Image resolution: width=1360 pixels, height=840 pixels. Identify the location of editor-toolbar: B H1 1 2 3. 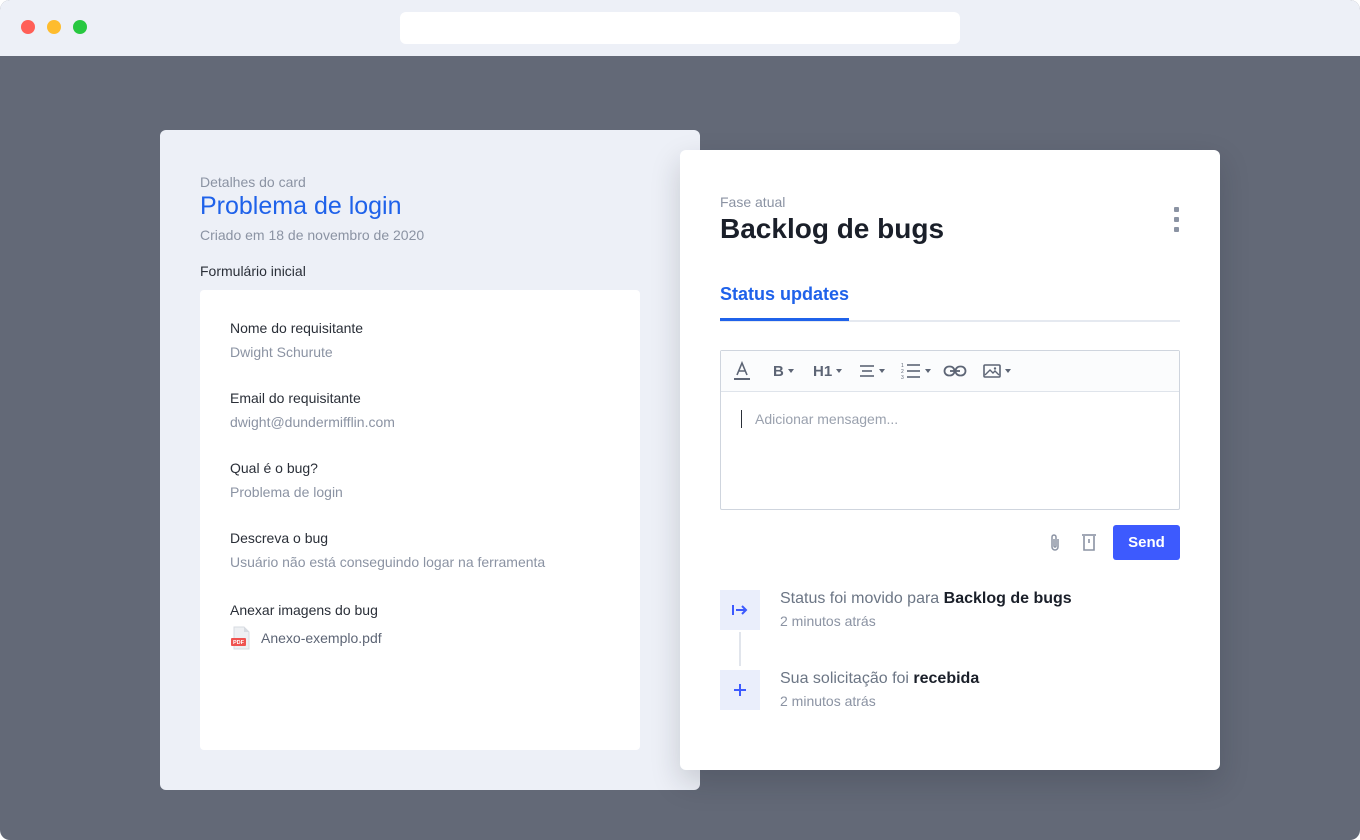
(950, 371).